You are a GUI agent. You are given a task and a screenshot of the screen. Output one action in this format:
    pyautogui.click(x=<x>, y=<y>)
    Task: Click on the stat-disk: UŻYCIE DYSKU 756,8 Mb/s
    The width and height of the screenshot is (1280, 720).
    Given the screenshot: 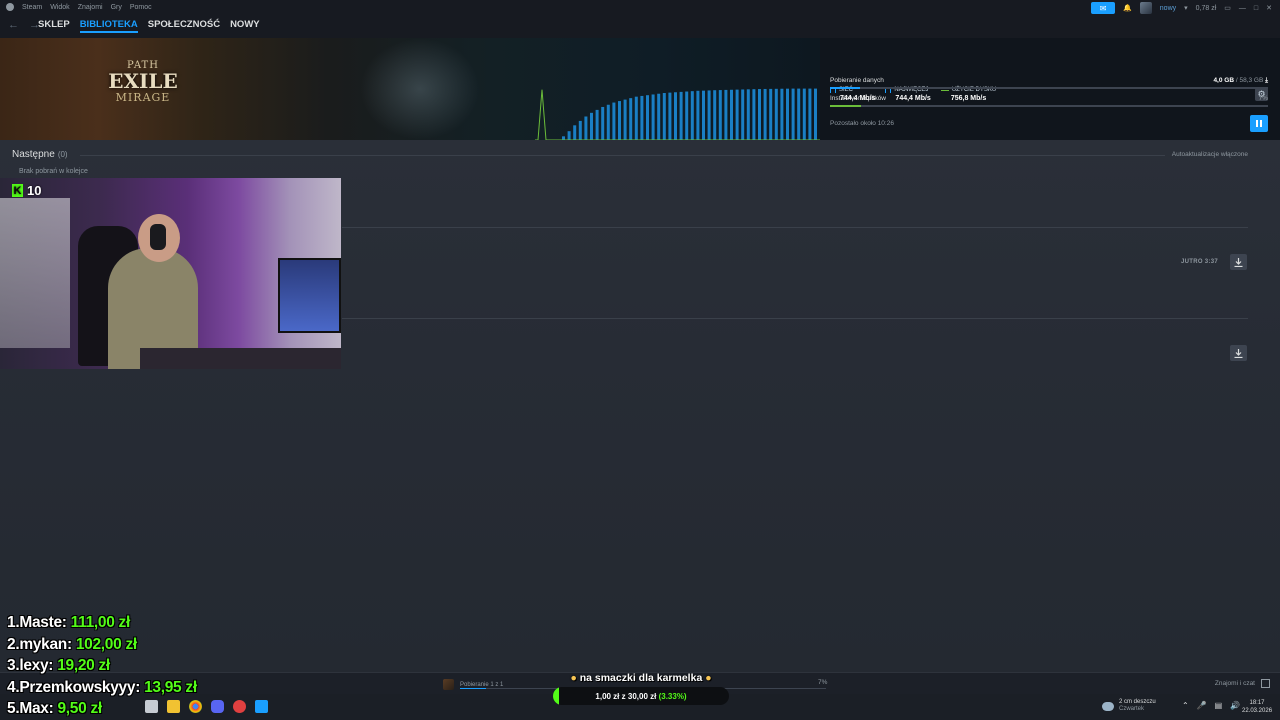 What is the action you would take?
    pyautogui.click(x=968, y=94)
    